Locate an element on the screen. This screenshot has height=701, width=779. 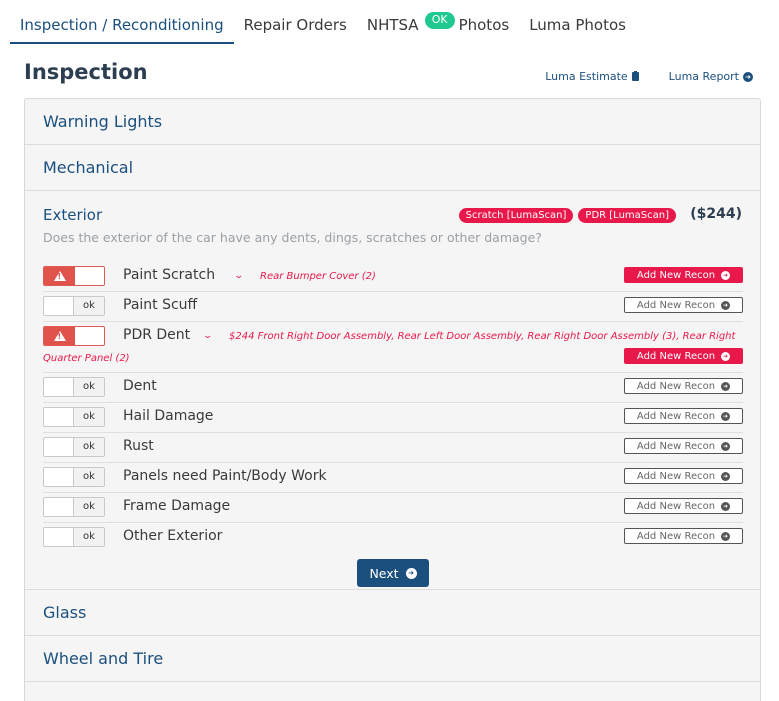
tab-luma-photos: Luma Photos is located at coordinates (577, 22).